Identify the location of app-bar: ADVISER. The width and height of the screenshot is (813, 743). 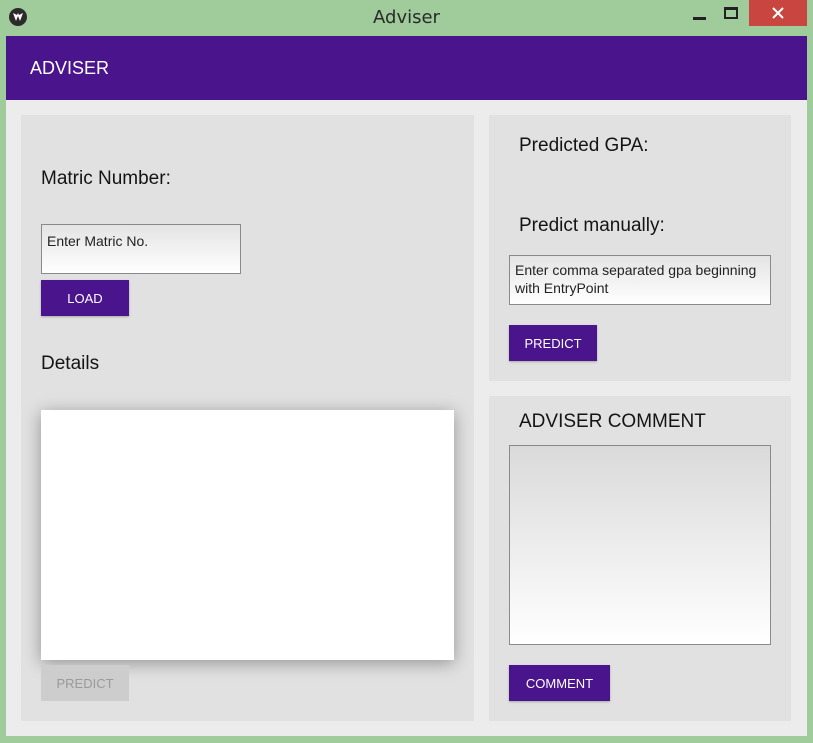
(406, 68).